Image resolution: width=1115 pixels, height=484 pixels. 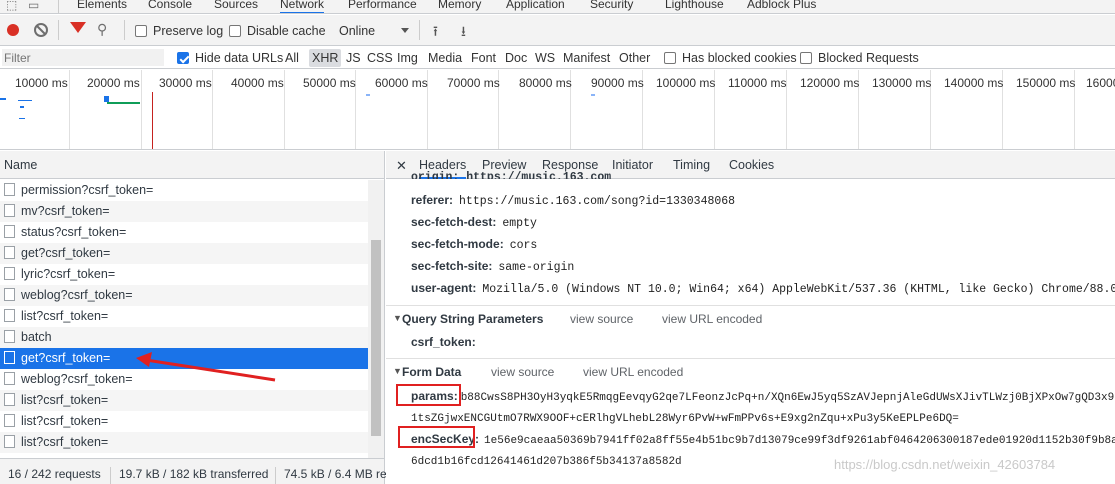 I want to click on header-key: user-agent:, so click(x=444, y=288).